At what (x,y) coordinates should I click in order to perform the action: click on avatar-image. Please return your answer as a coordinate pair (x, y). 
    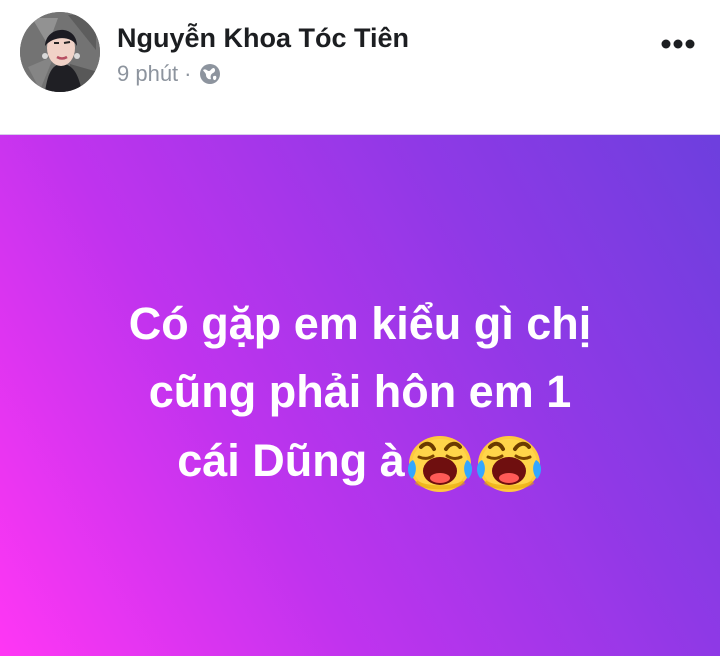
    Looking at the image, I should click on (60, 52).